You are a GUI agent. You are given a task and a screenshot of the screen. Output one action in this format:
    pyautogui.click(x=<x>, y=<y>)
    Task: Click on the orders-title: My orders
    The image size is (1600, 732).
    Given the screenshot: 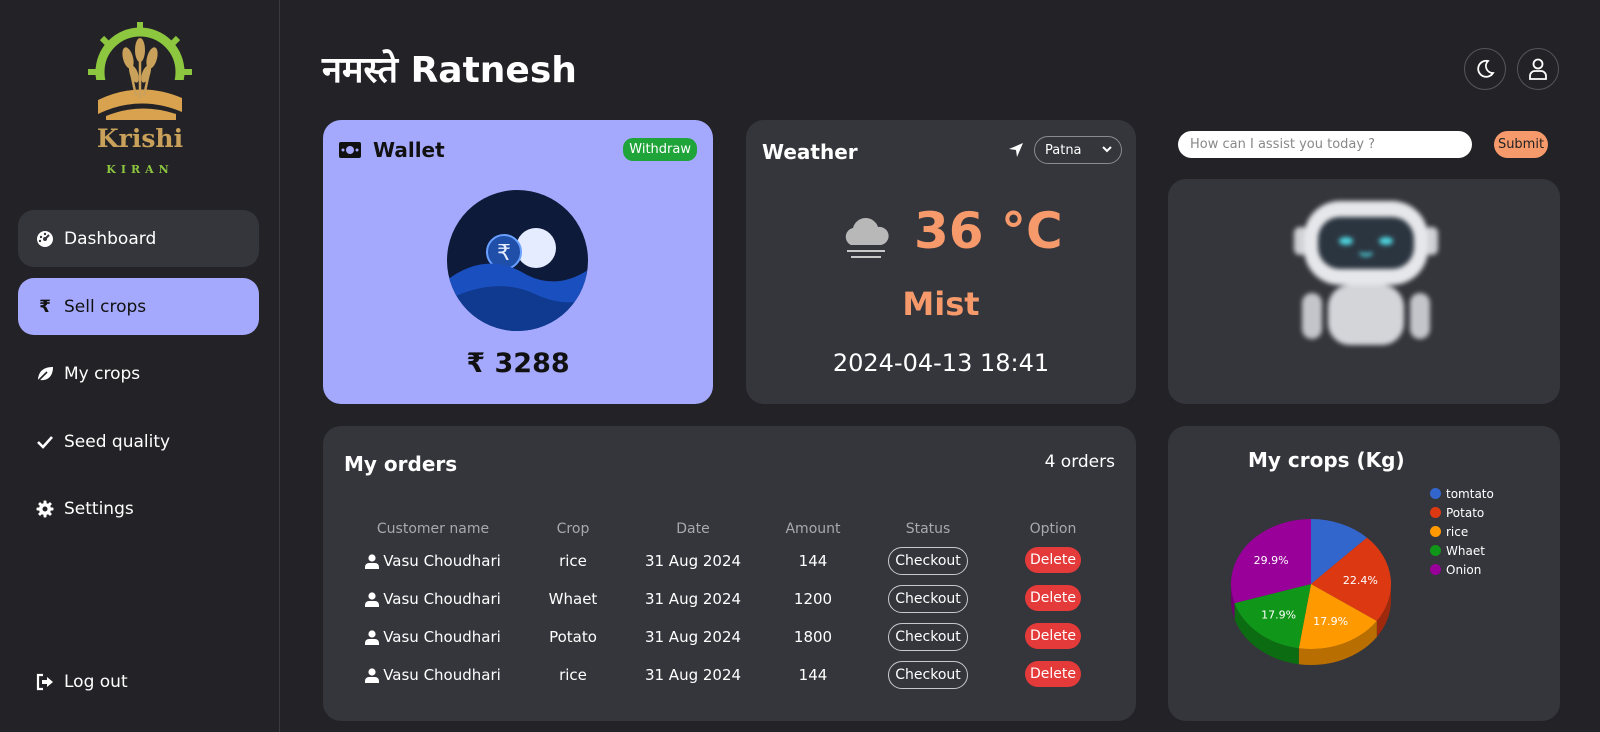 What is the action you would take?
    pyautogui.click(x=401, y=464)
    